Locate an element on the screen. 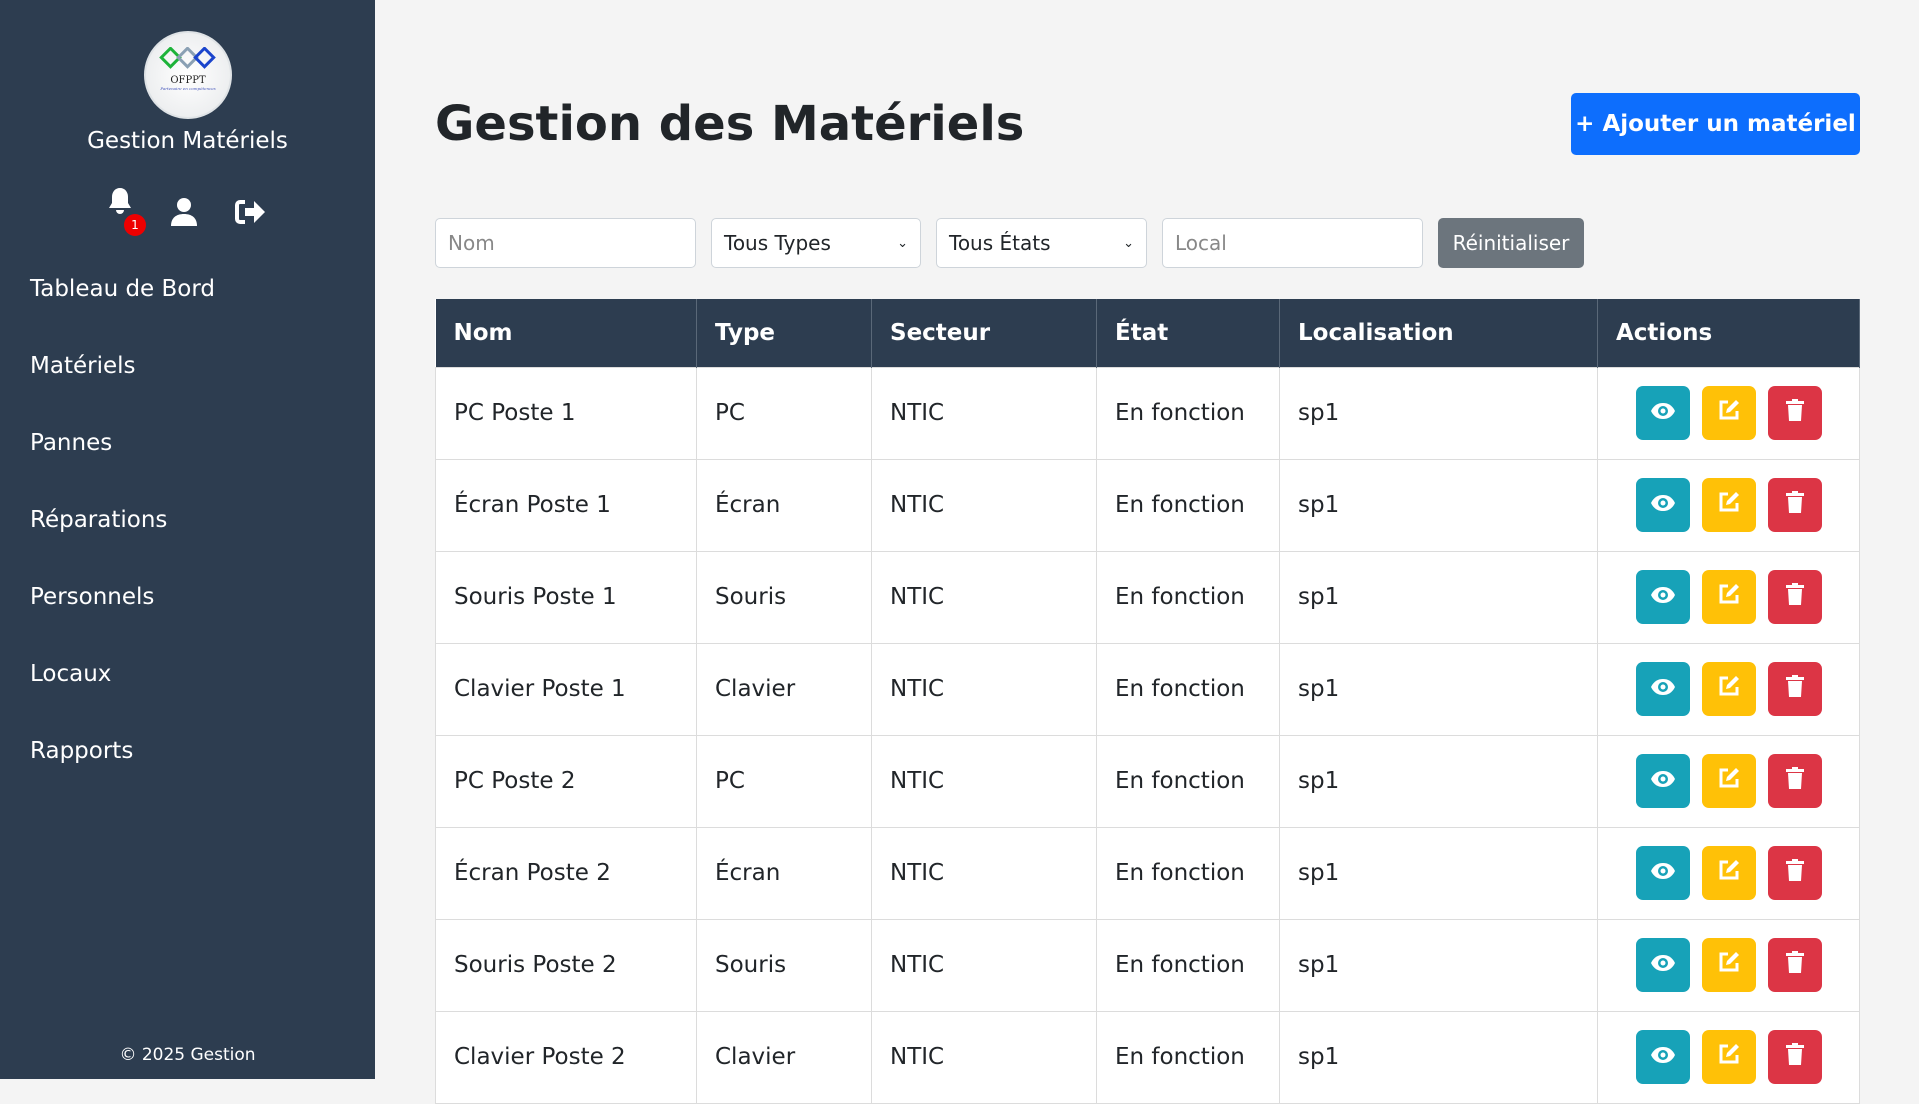 The height and width of the screenshot is (1104, 1919). cell-type: PC is located at coordinates (784, 781).